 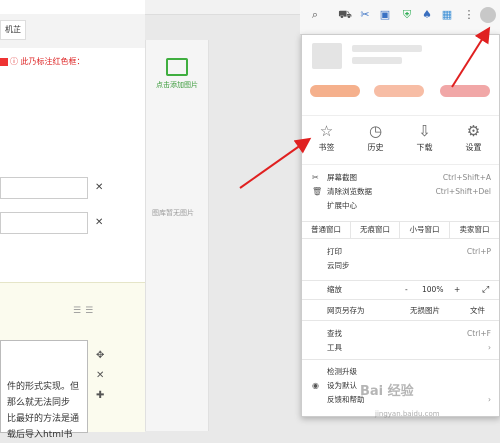 I want to click on watermark: Bai 经验, so click(x=387, y=391).